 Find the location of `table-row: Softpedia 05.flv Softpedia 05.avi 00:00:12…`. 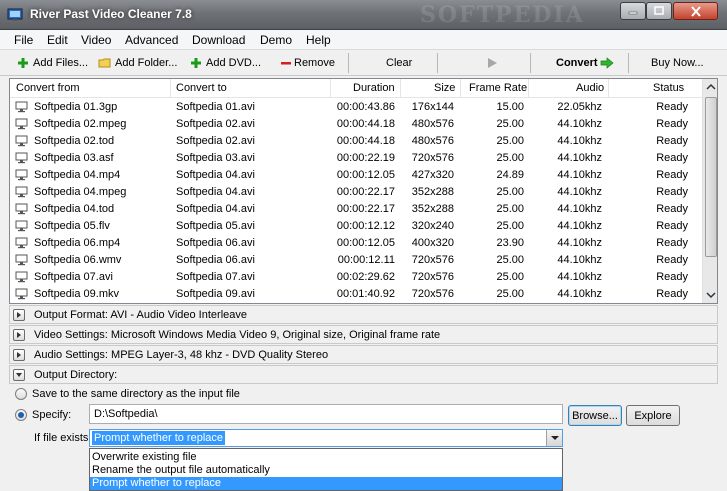

table-row: Softpedia 05.flv Softpedia 05.avi 00:00:12… is located at coordinates (356, 226).